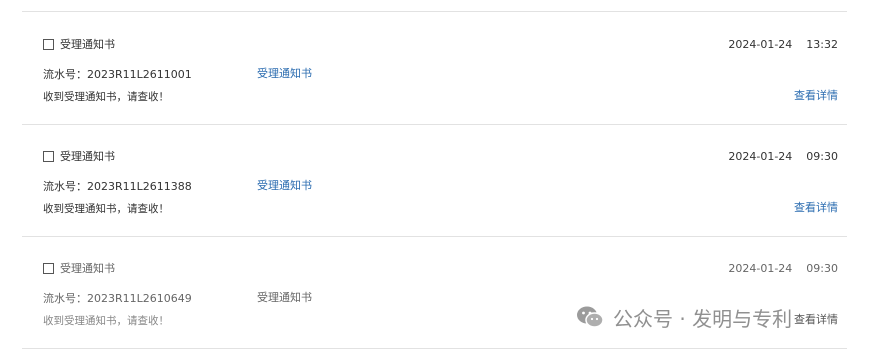  I want to click on divider, so click(434, 348).